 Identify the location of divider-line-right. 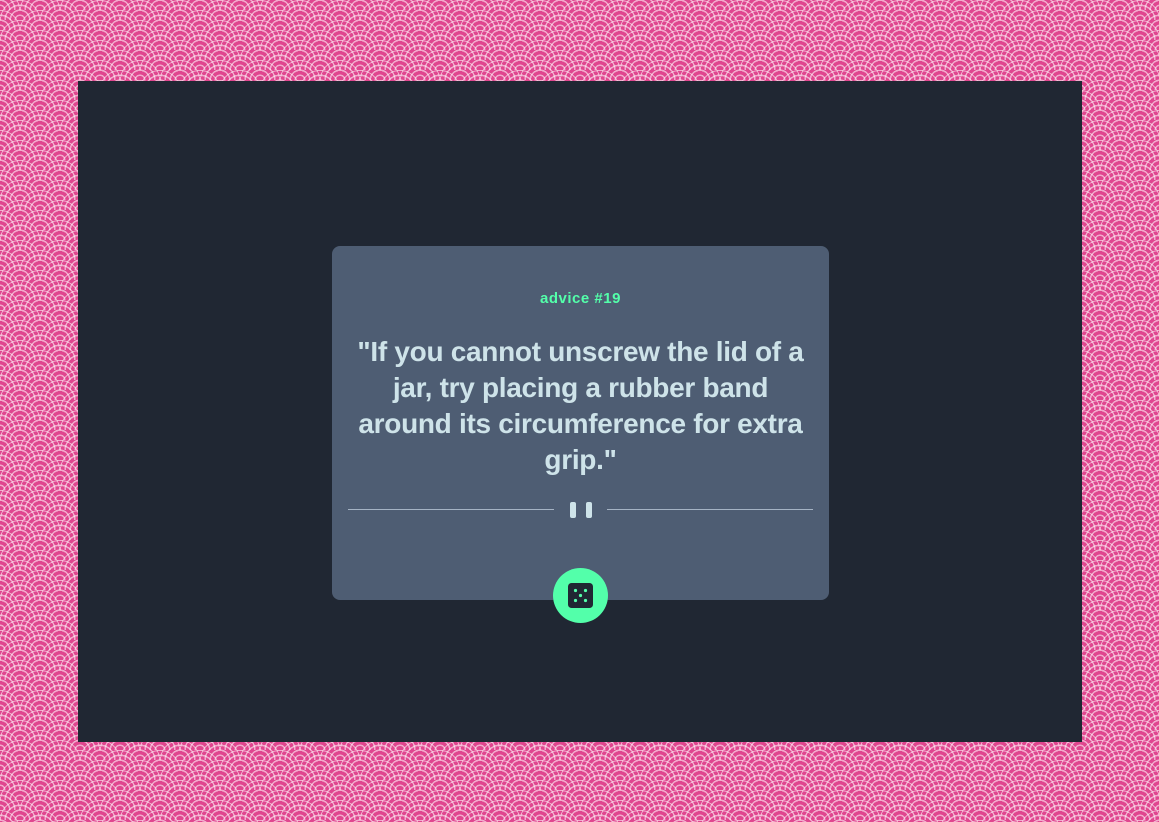
(710, 509).